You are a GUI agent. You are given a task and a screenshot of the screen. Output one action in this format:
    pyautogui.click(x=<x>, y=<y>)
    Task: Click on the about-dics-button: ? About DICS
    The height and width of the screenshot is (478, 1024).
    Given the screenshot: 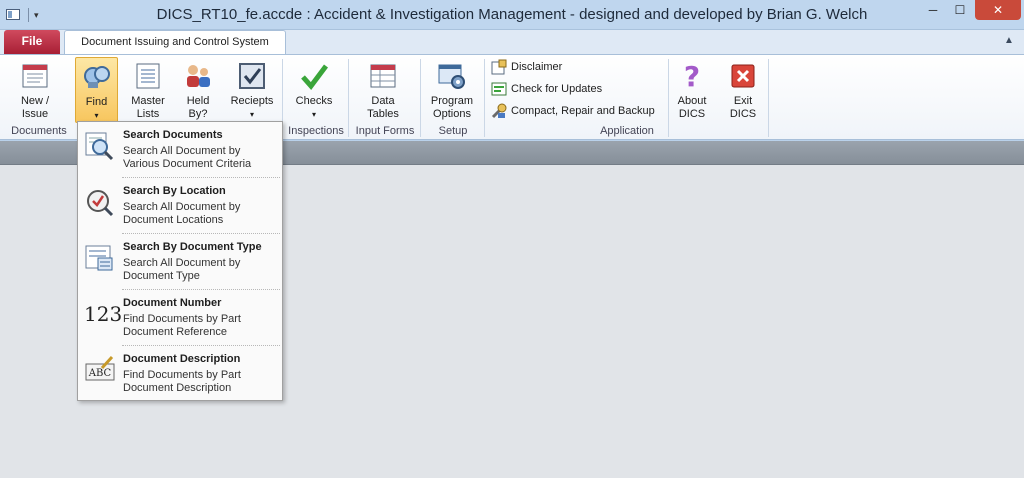 What is the action you would take?
    pyautogui.click(x=692, y=90)
    